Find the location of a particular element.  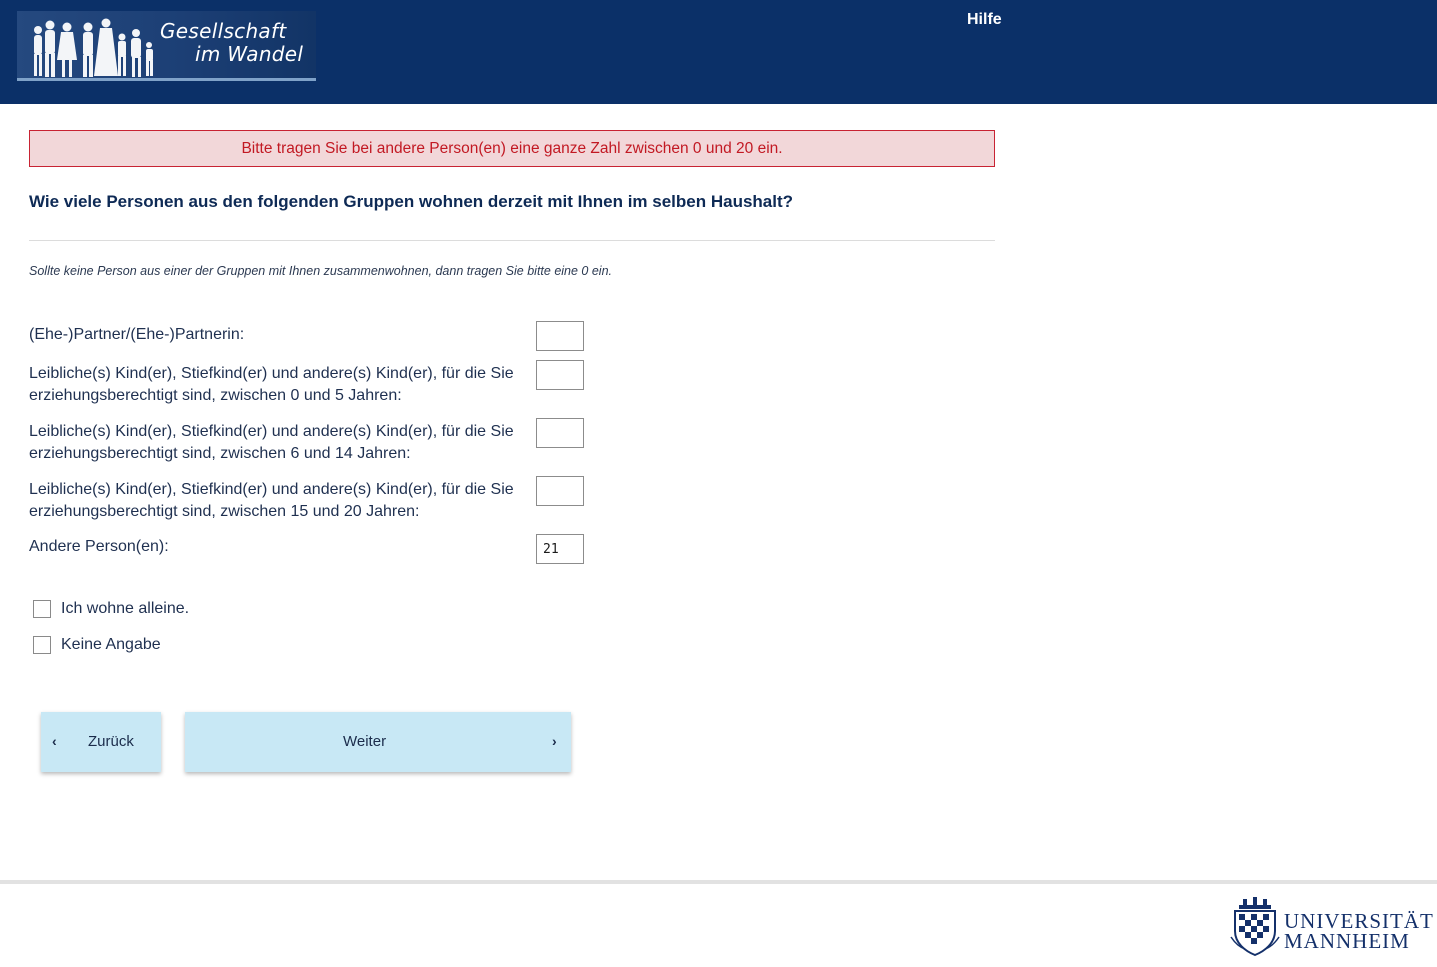

chevron-left-icon: ‹ is located at coordinates (54, 741).